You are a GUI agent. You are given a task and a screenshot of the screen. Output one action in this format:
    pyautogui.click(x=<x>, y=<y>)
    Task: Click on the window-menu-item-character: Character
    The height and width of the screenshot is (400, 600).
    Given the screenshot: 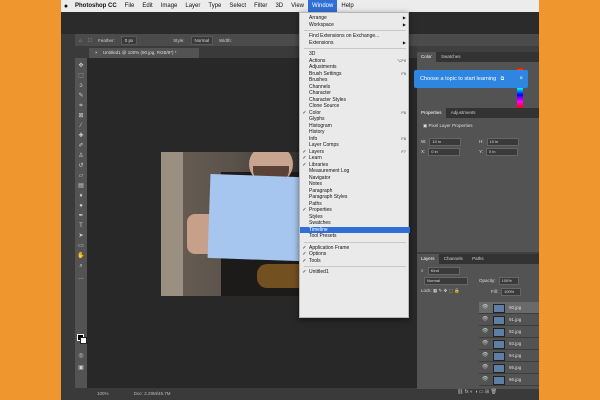 What is the action you would take?
    pyautogui.click(x=355, y=93)
    